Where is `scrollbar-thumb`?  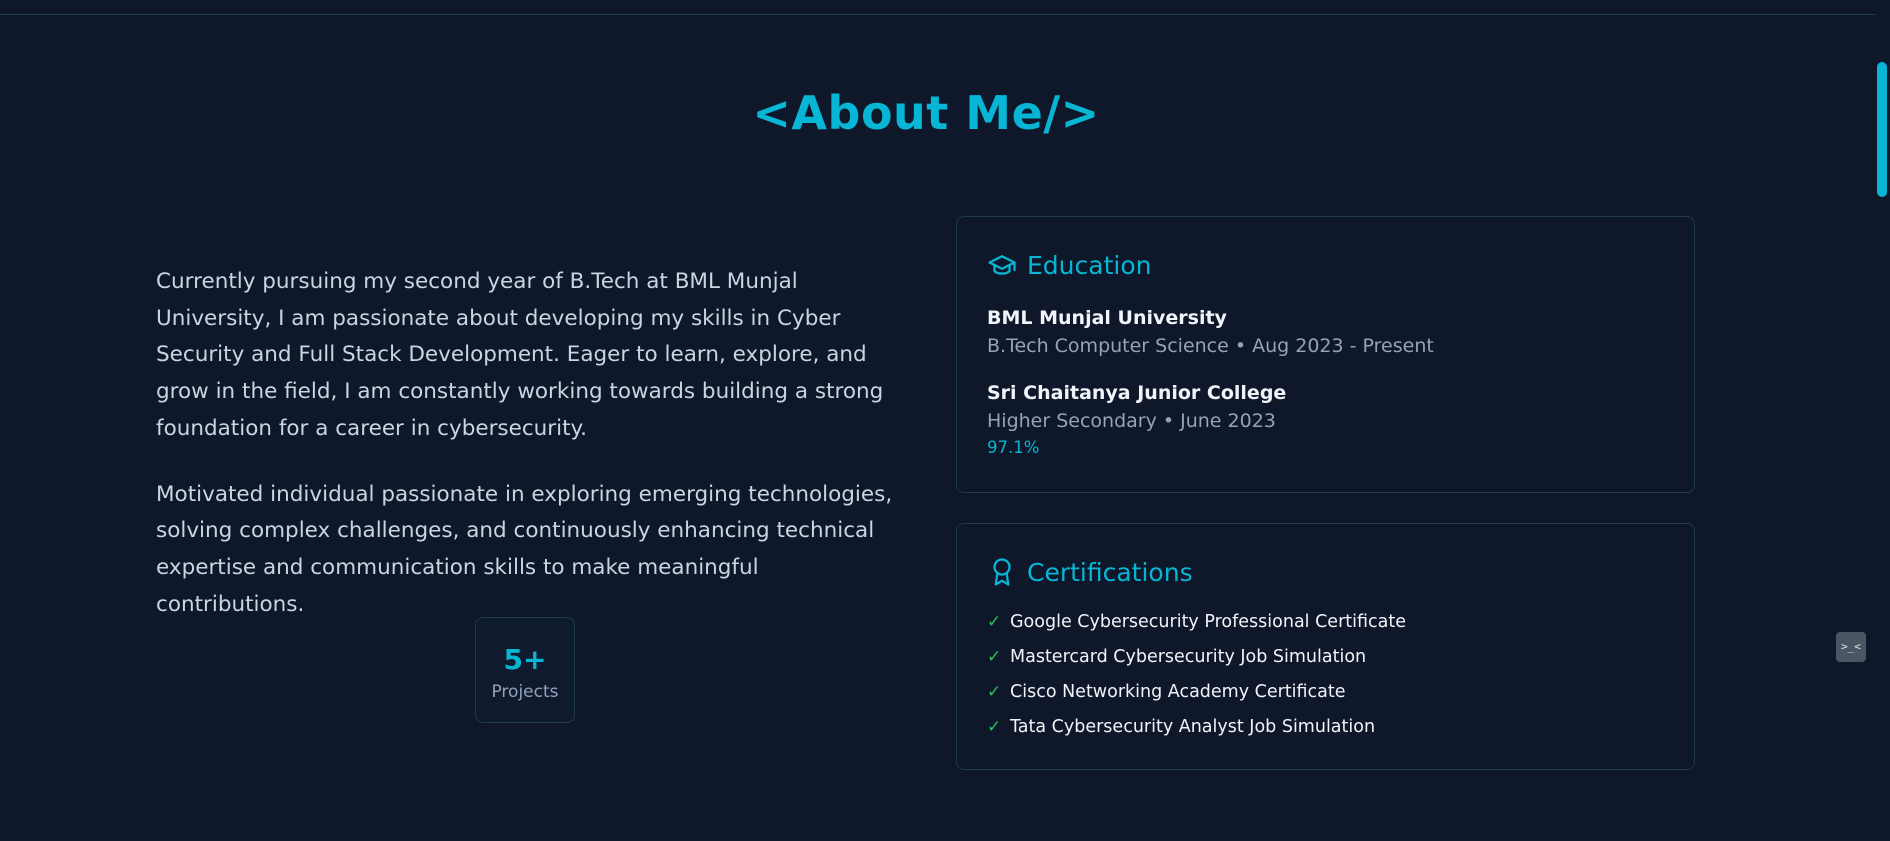 scrollbar-thumb is located at coordinates (1882, 129).